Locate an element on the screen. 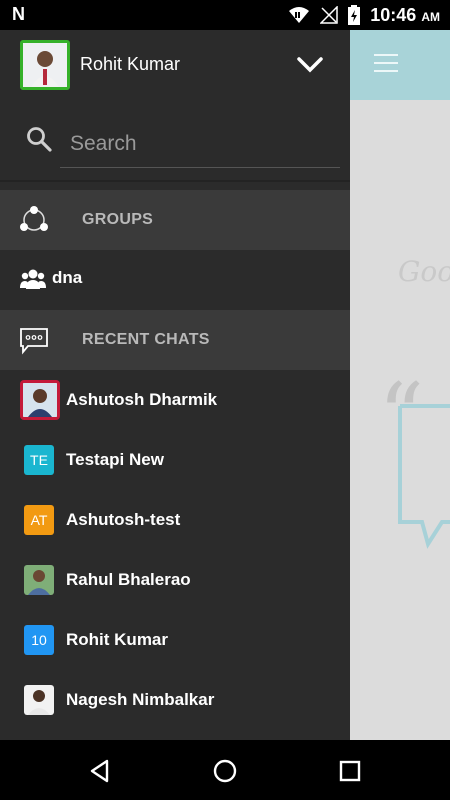 The width and height of the screenshot is (450, 800). recent-chats-section-header: RECENT CHATS is located at coordinates (175, 340).